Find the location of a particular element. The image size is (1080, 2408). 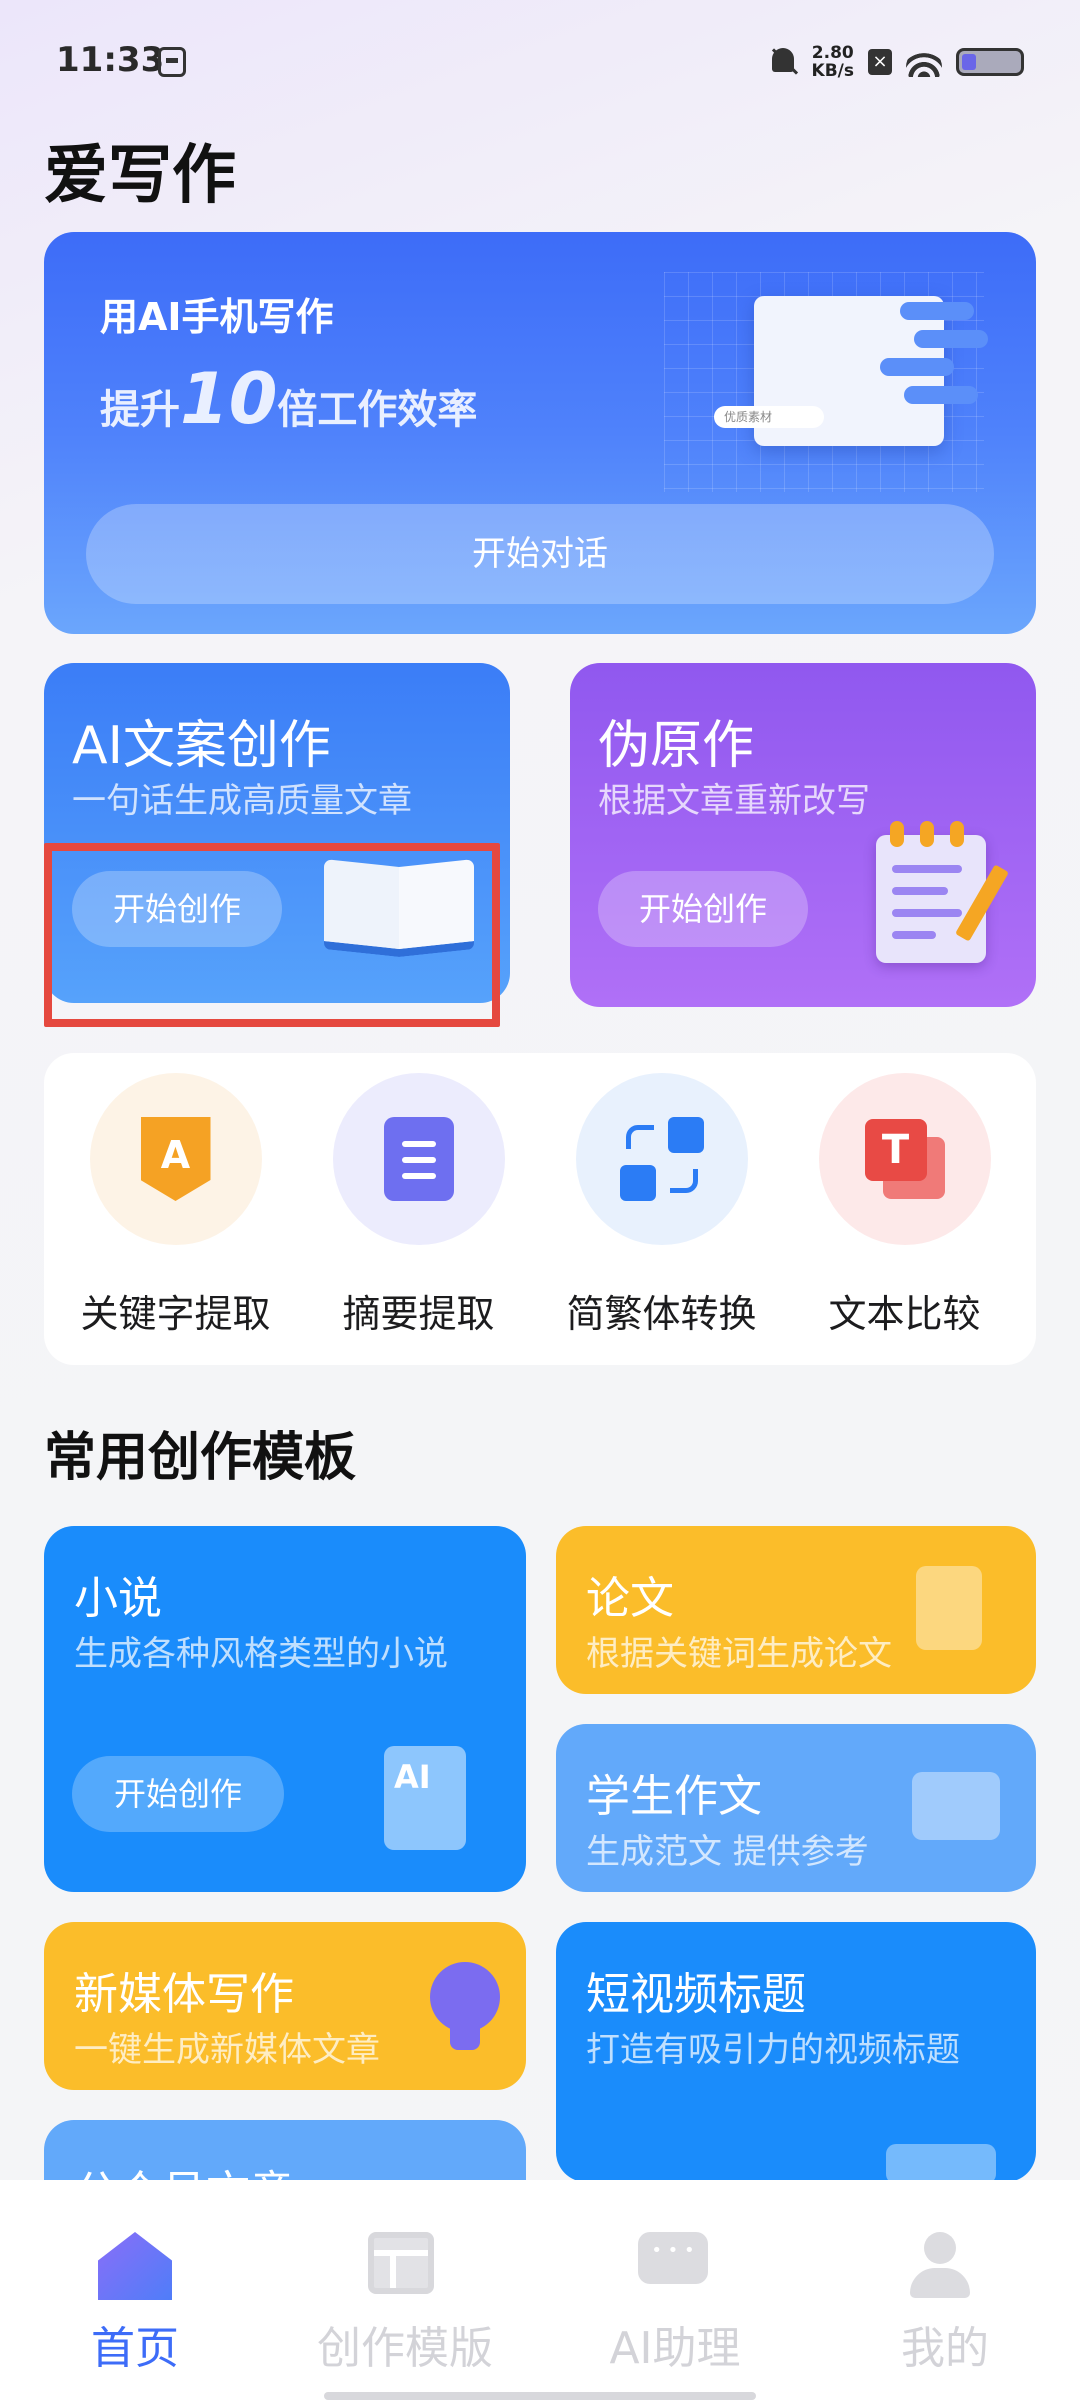

nav-templates: 创作模版 is located at coordinates (405, 2294).